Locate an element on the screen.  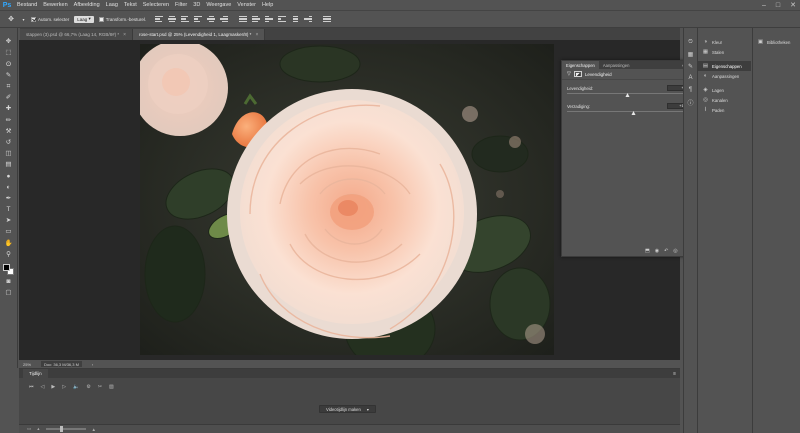
panel-bibliotheken: ▣ Bibliotheken is located at coordinates (776, 42).